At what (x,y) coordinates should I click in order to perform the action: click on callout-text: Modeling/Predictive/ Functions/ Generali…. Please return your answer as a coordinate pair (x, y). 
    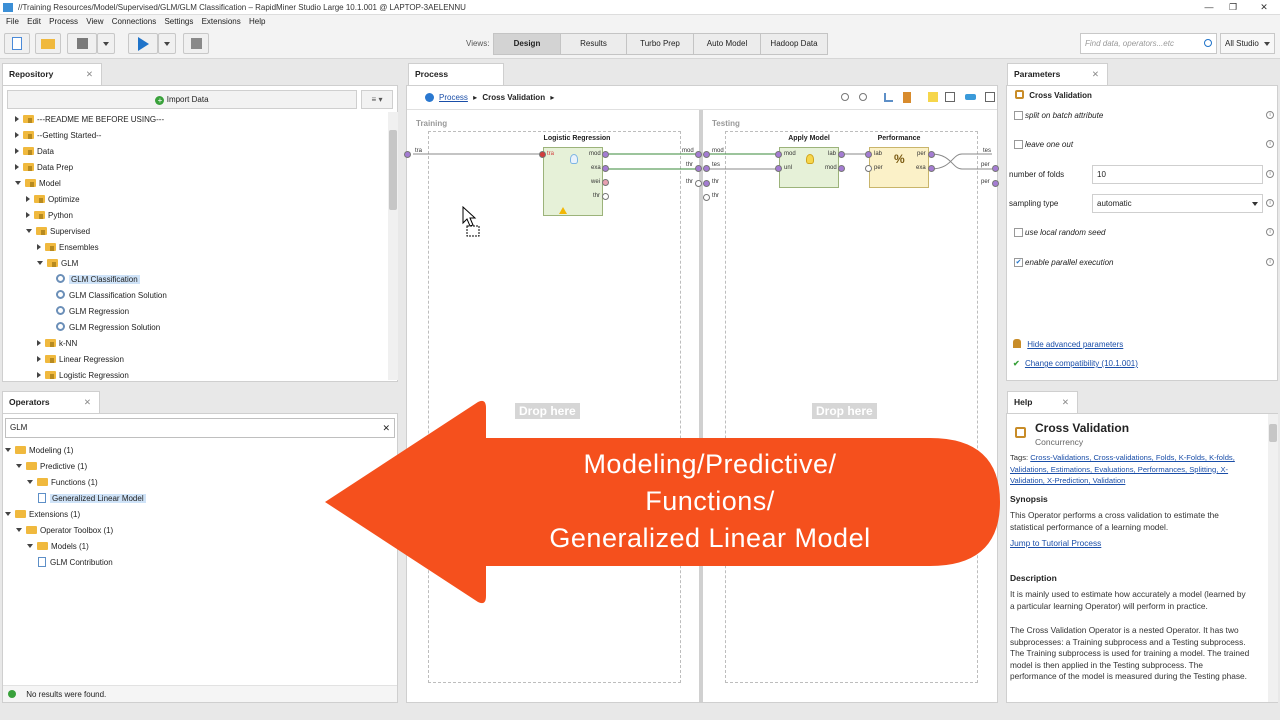
    Looking at the image, I should click on (710, 501).